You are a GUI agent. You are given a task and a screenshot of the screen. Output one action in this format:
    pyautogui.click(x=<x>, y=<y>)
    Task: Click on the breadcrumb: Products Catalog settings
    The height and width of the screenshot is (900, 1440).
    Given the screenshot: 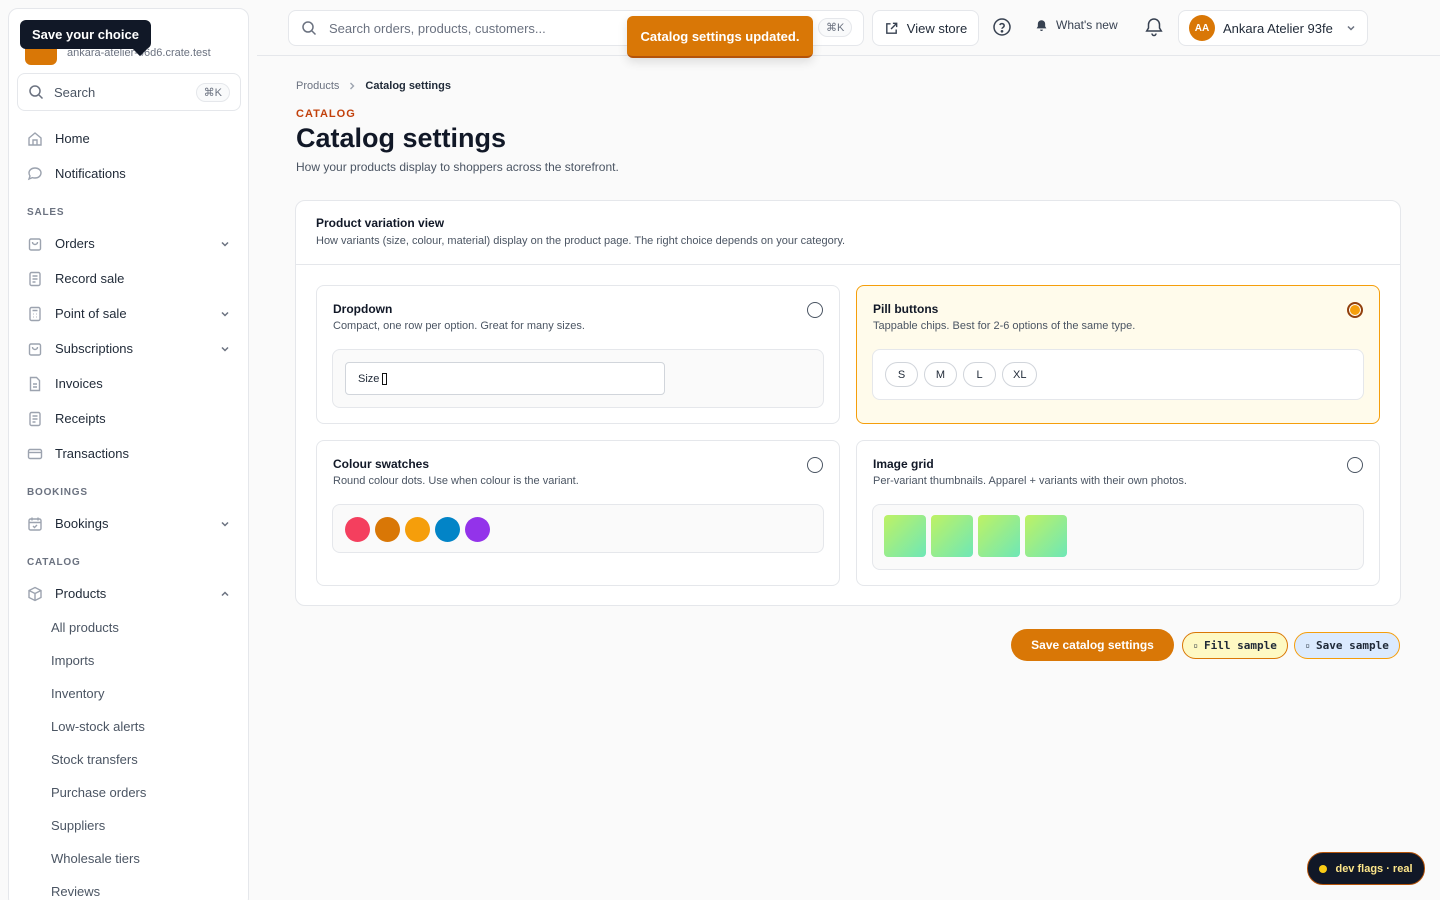 What is the action you would take?
    pyautogui.click(x=373, y=86)
    